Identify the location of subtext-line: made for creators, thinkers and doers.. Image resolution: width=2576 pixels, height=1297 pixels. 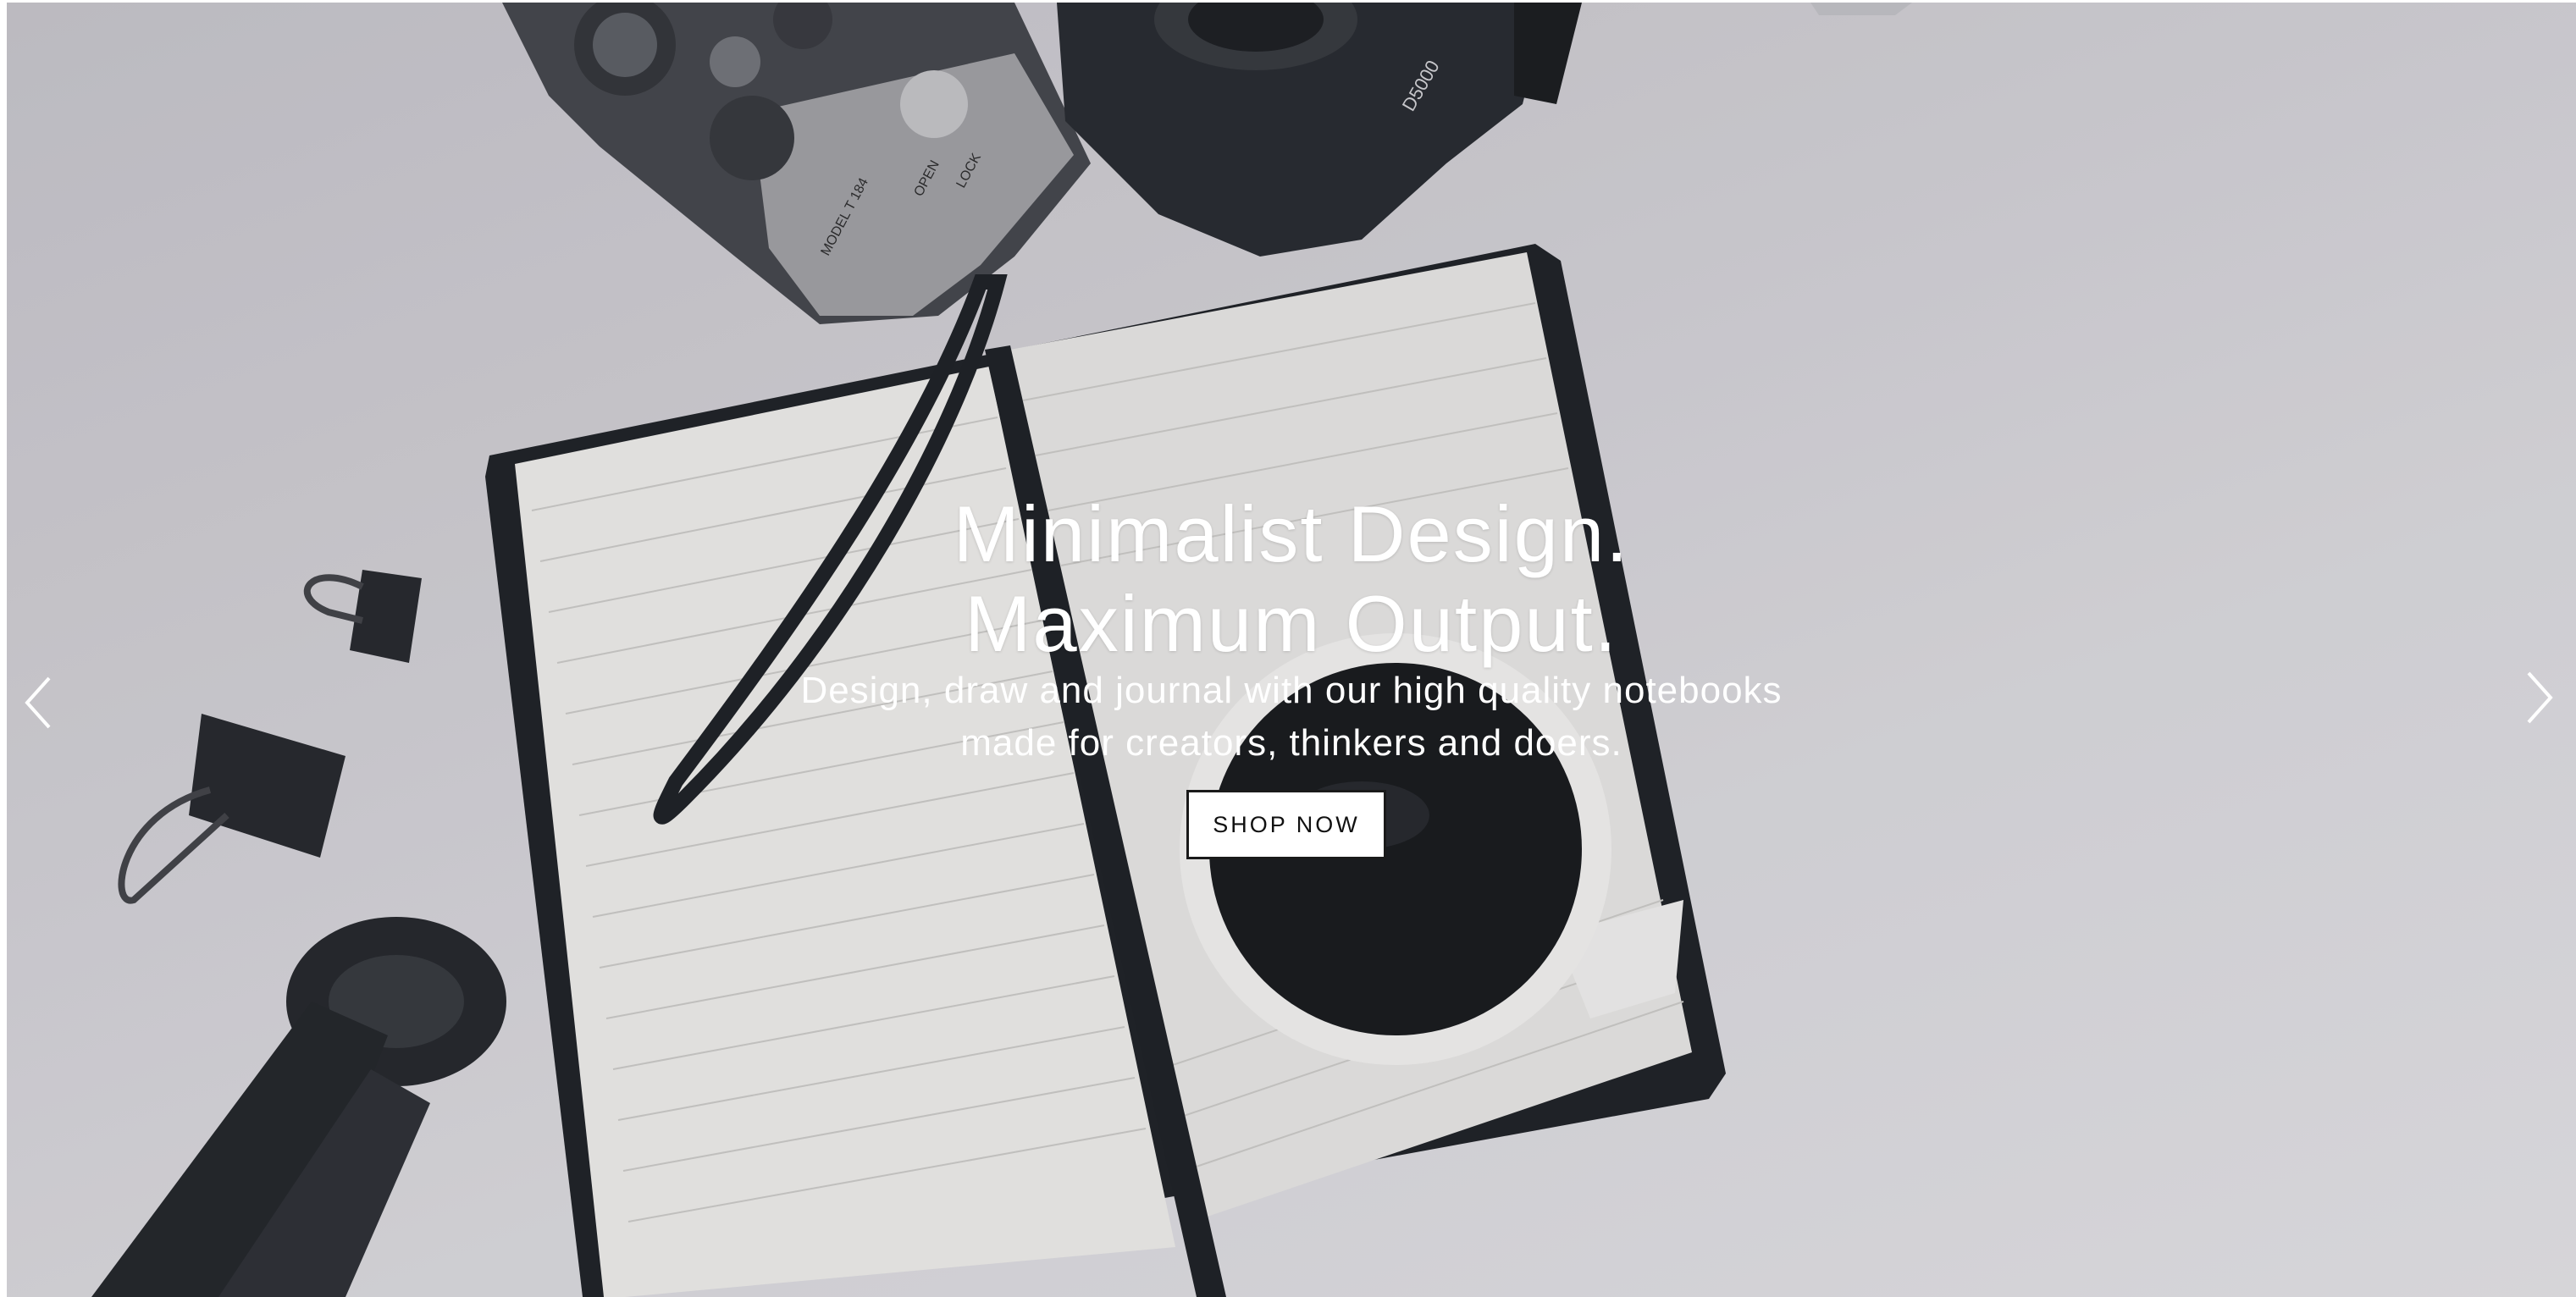
(1291, 743).